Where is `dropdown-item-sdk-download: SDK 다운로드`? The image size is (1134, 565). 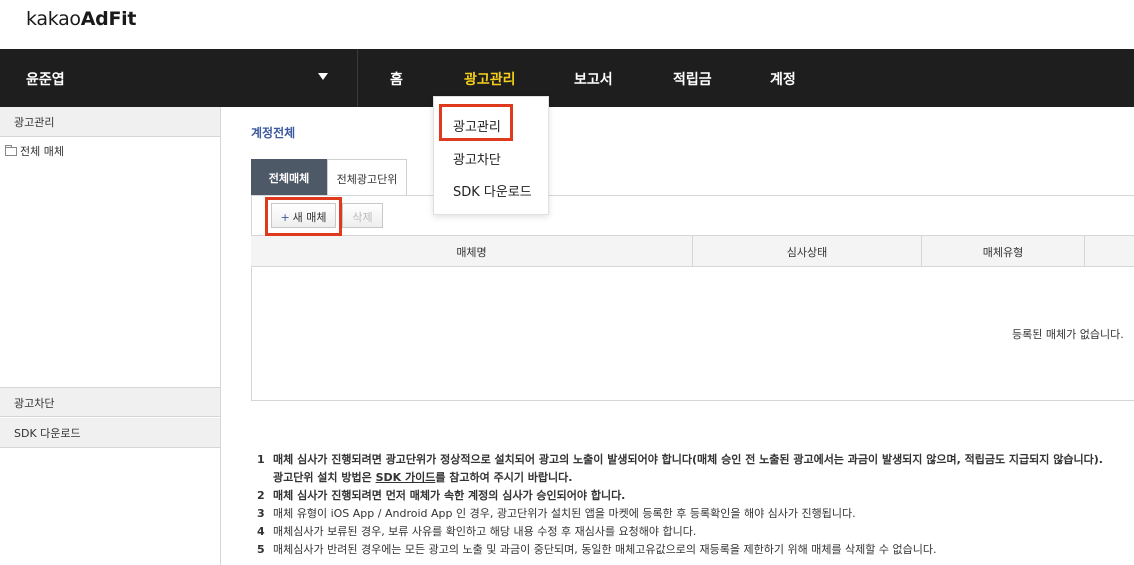
dropdown-item-sdk-download: SDK 다운로드 is located at coordinates (492, 190).